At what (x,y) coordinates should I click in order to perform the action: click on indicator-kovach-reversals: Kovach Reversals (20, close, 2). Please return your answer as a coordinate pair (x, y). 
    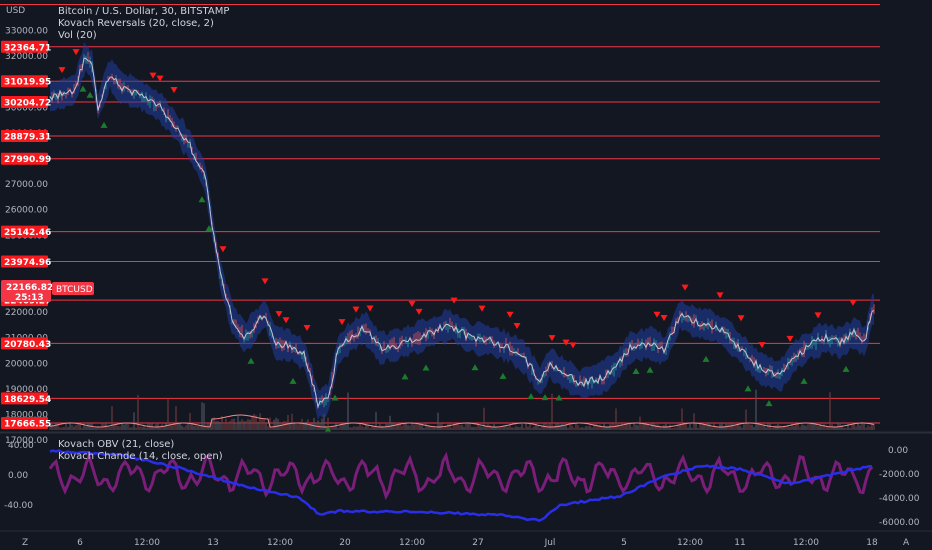
    Looking at the image, I should click on (136, 23).